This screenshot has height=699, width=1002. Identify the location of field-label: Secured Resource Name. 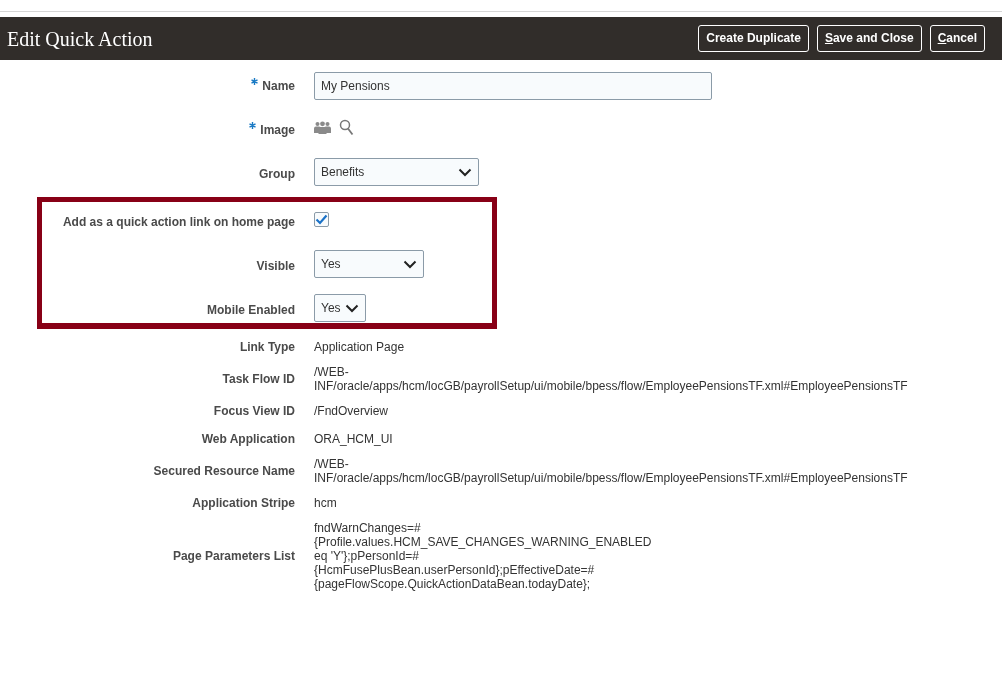
(223, 471).